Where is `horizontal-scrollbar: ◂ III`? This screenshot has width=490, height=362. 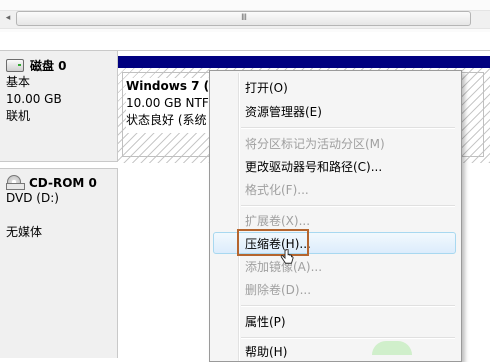 horizontal-scrollbar: ◂ III is located at coordinates (245, 16).